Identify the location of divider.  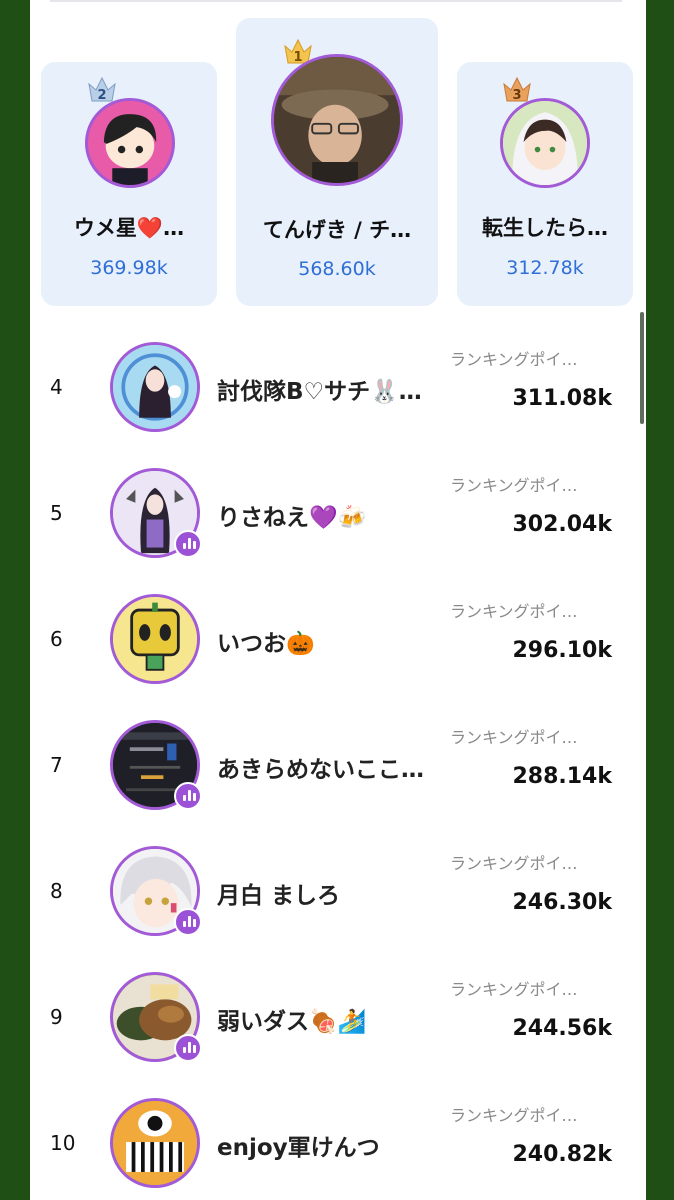
(336, 1).